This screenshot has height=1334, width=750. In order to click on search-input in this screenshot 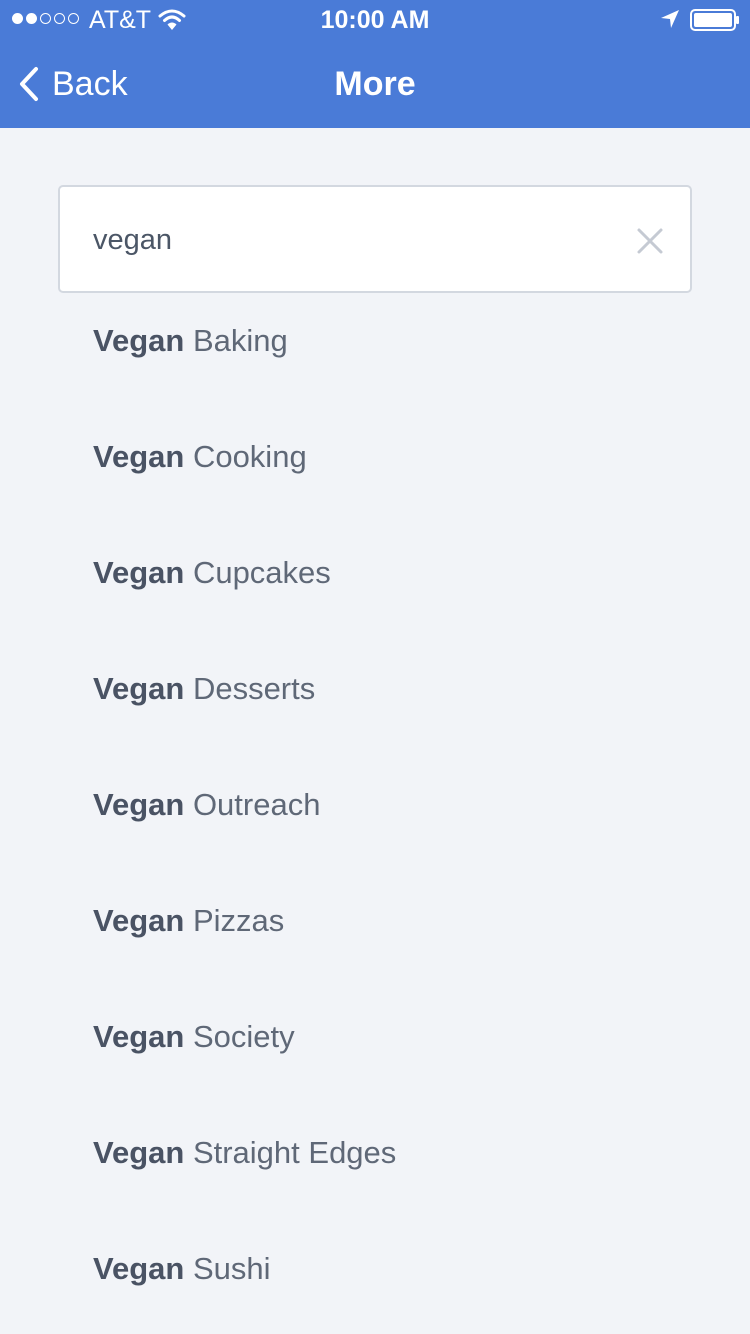, I will do `click(353, 240)`.